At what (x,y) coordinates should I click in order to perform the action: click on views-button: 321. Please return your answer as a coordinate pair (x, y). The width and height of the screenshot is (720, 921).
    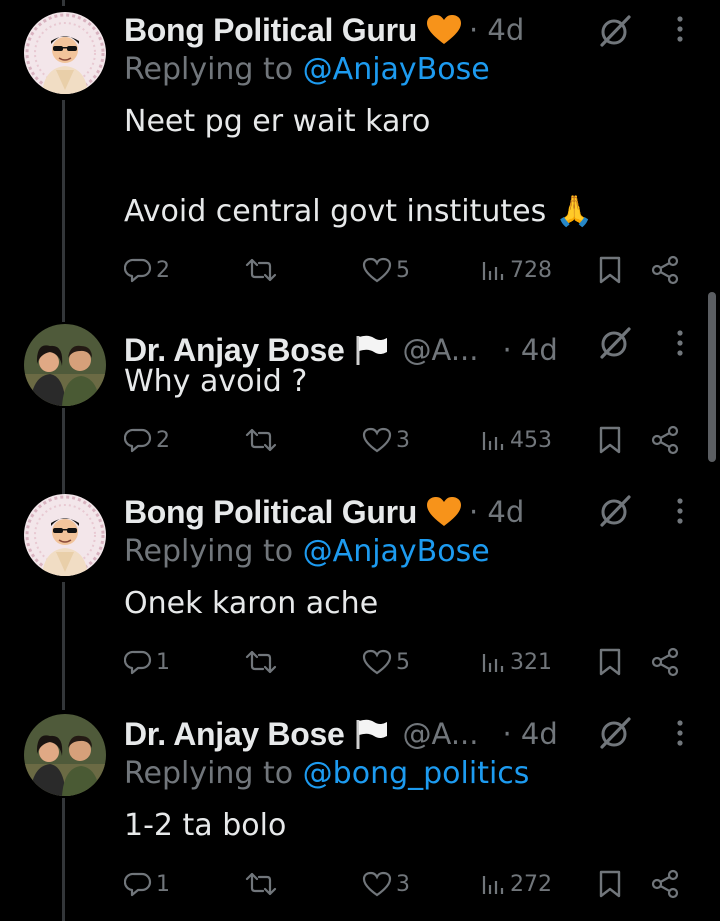
    Looking at the image, I should click on (516, 662).